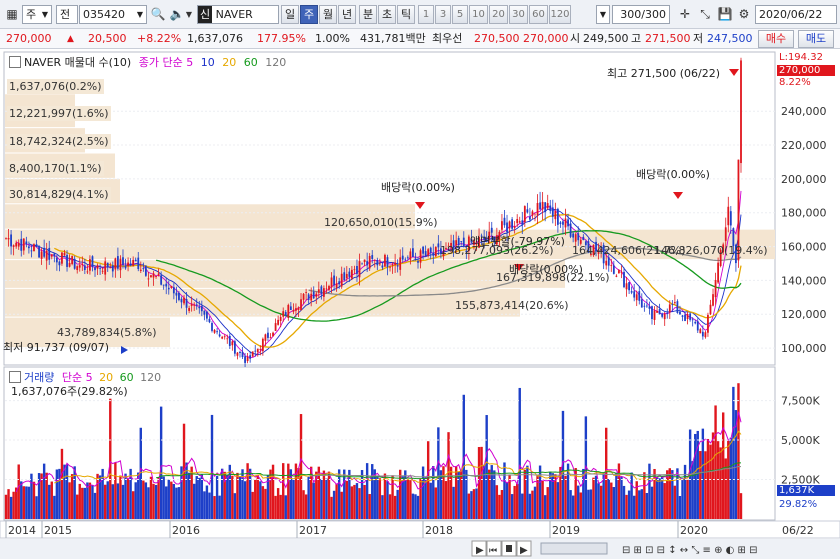  Describe the element at coordinates (37, 14) in the screenshot. I see `market-select: 주 ▼` at that location.